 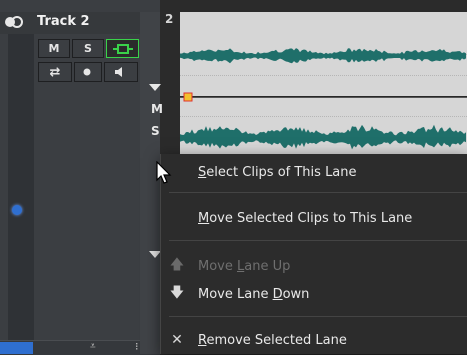 What do you see at coordinates (277, 294) in the screenshot?
I see `menu-mnemonic: D` at bounding box center [277, 294].